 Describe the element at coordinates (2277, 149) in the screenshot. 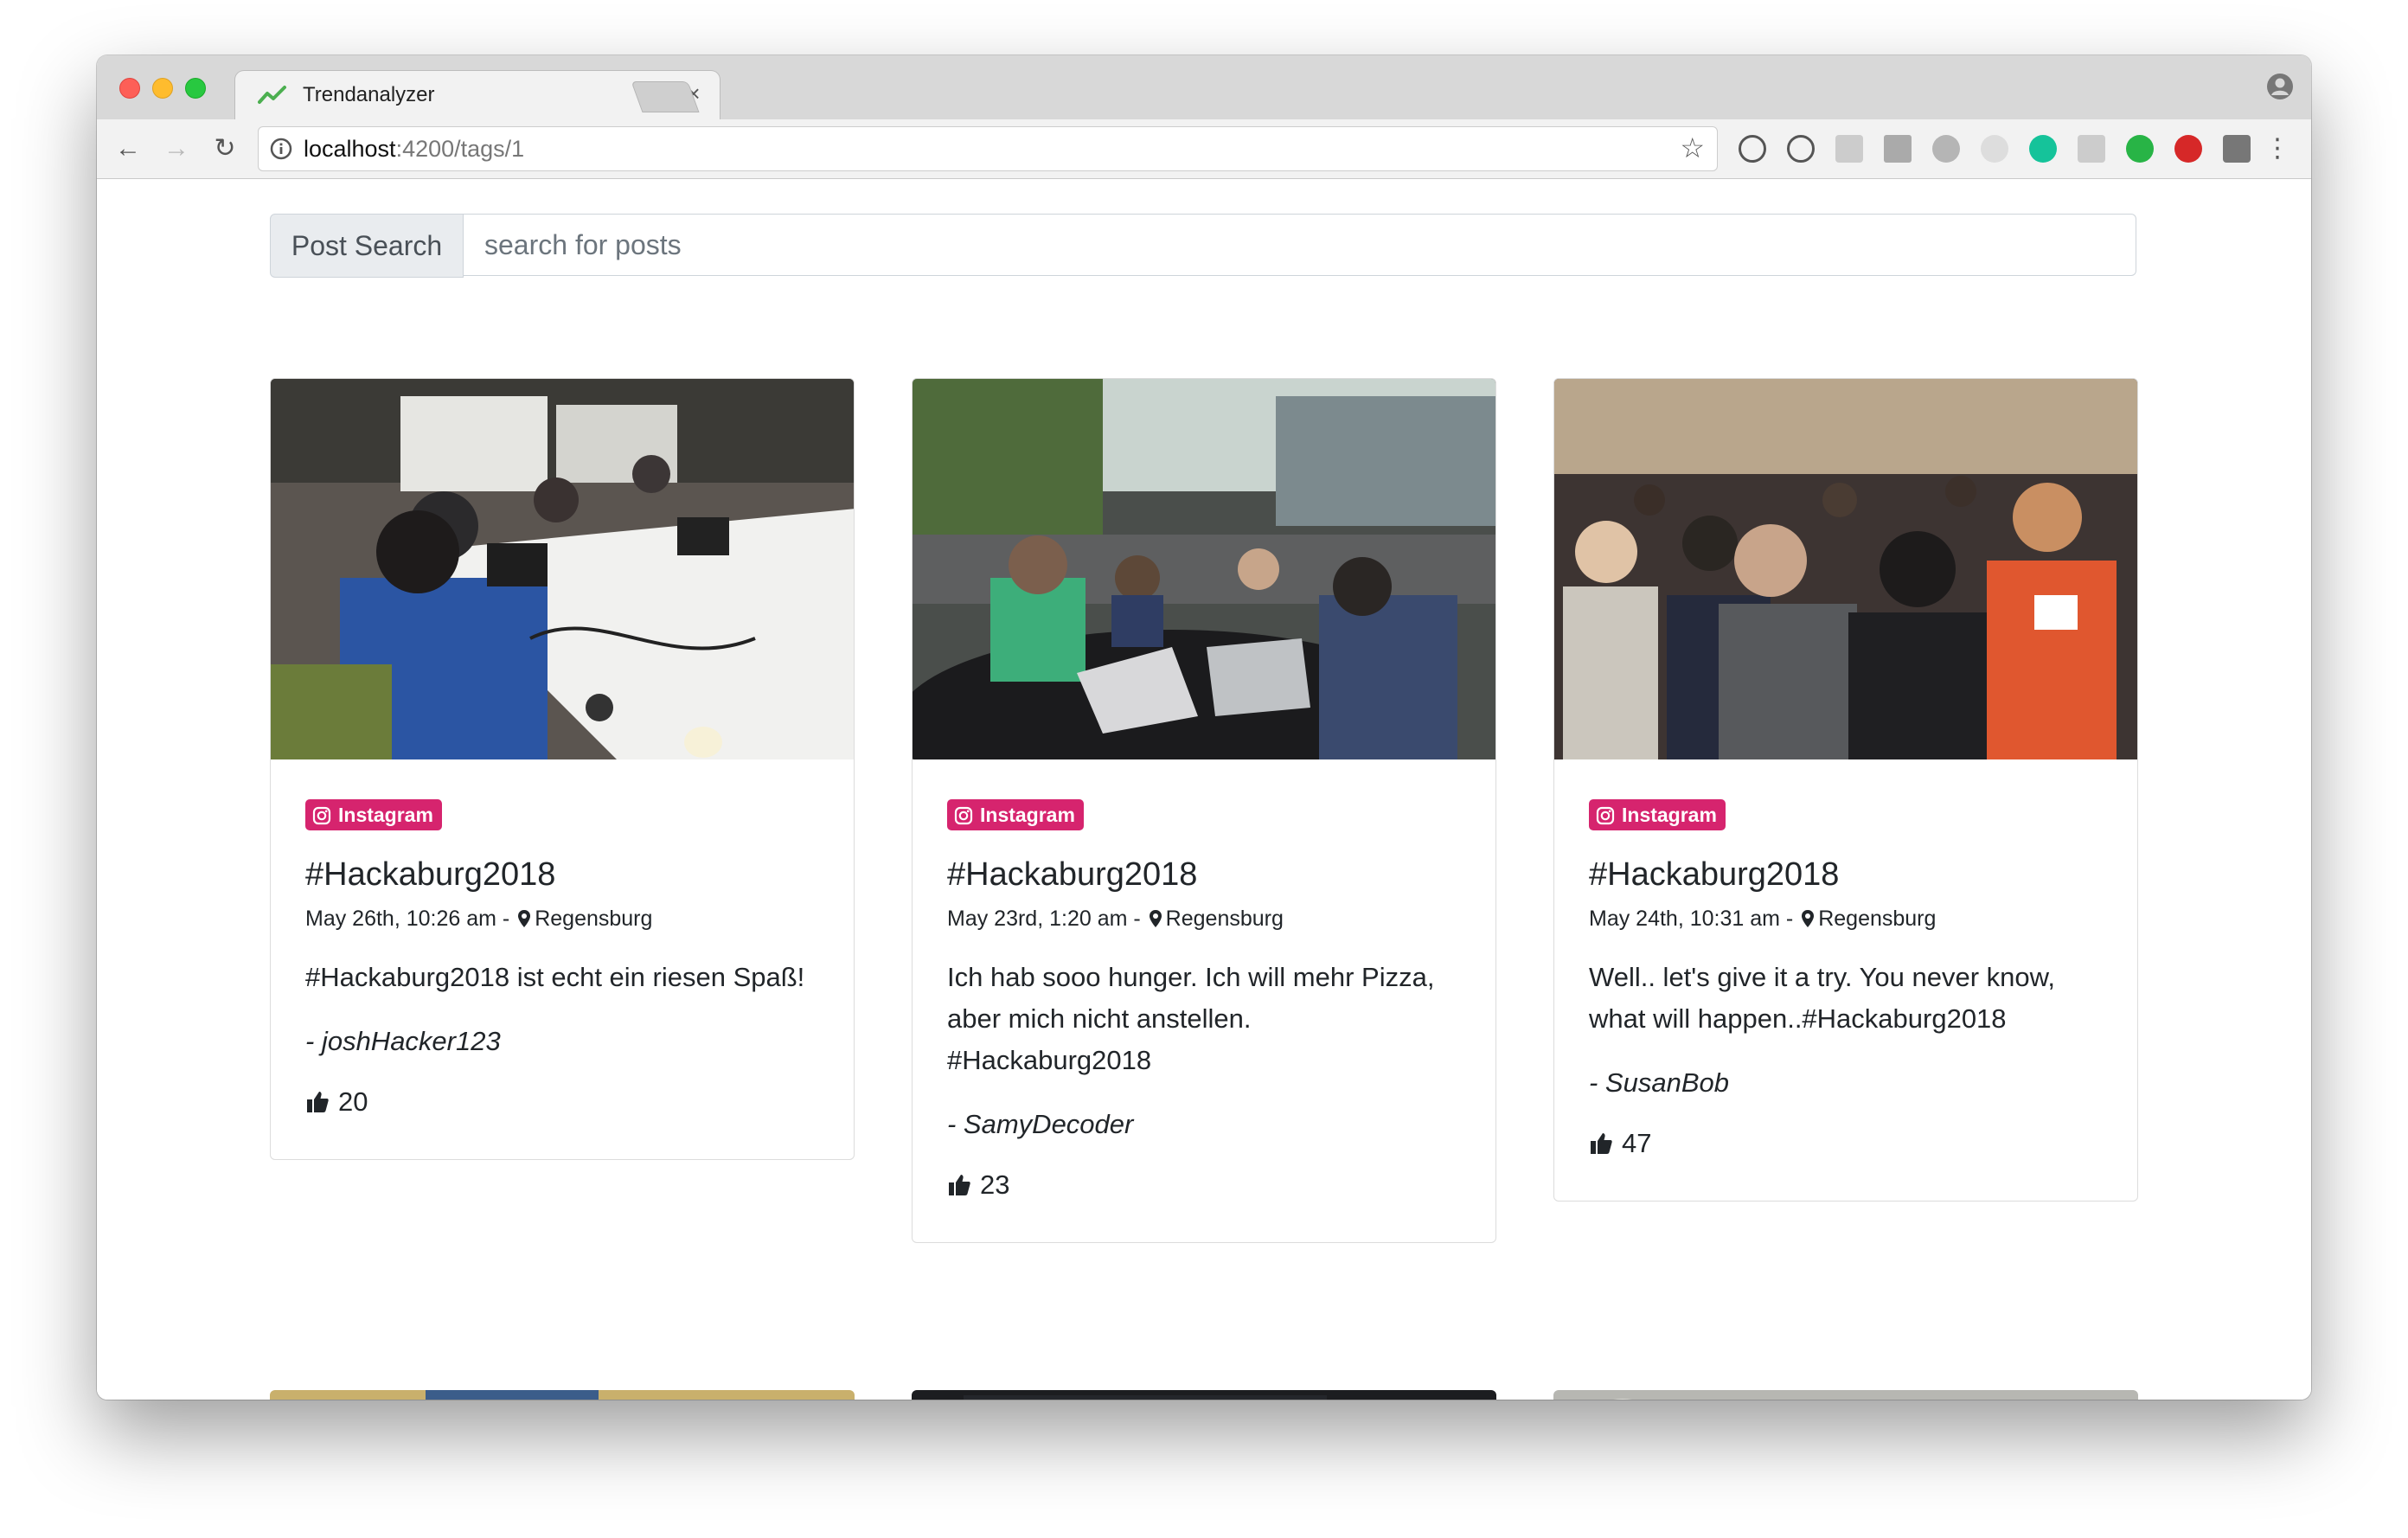

I see `browser-menu-icon: ⋮` at that location.